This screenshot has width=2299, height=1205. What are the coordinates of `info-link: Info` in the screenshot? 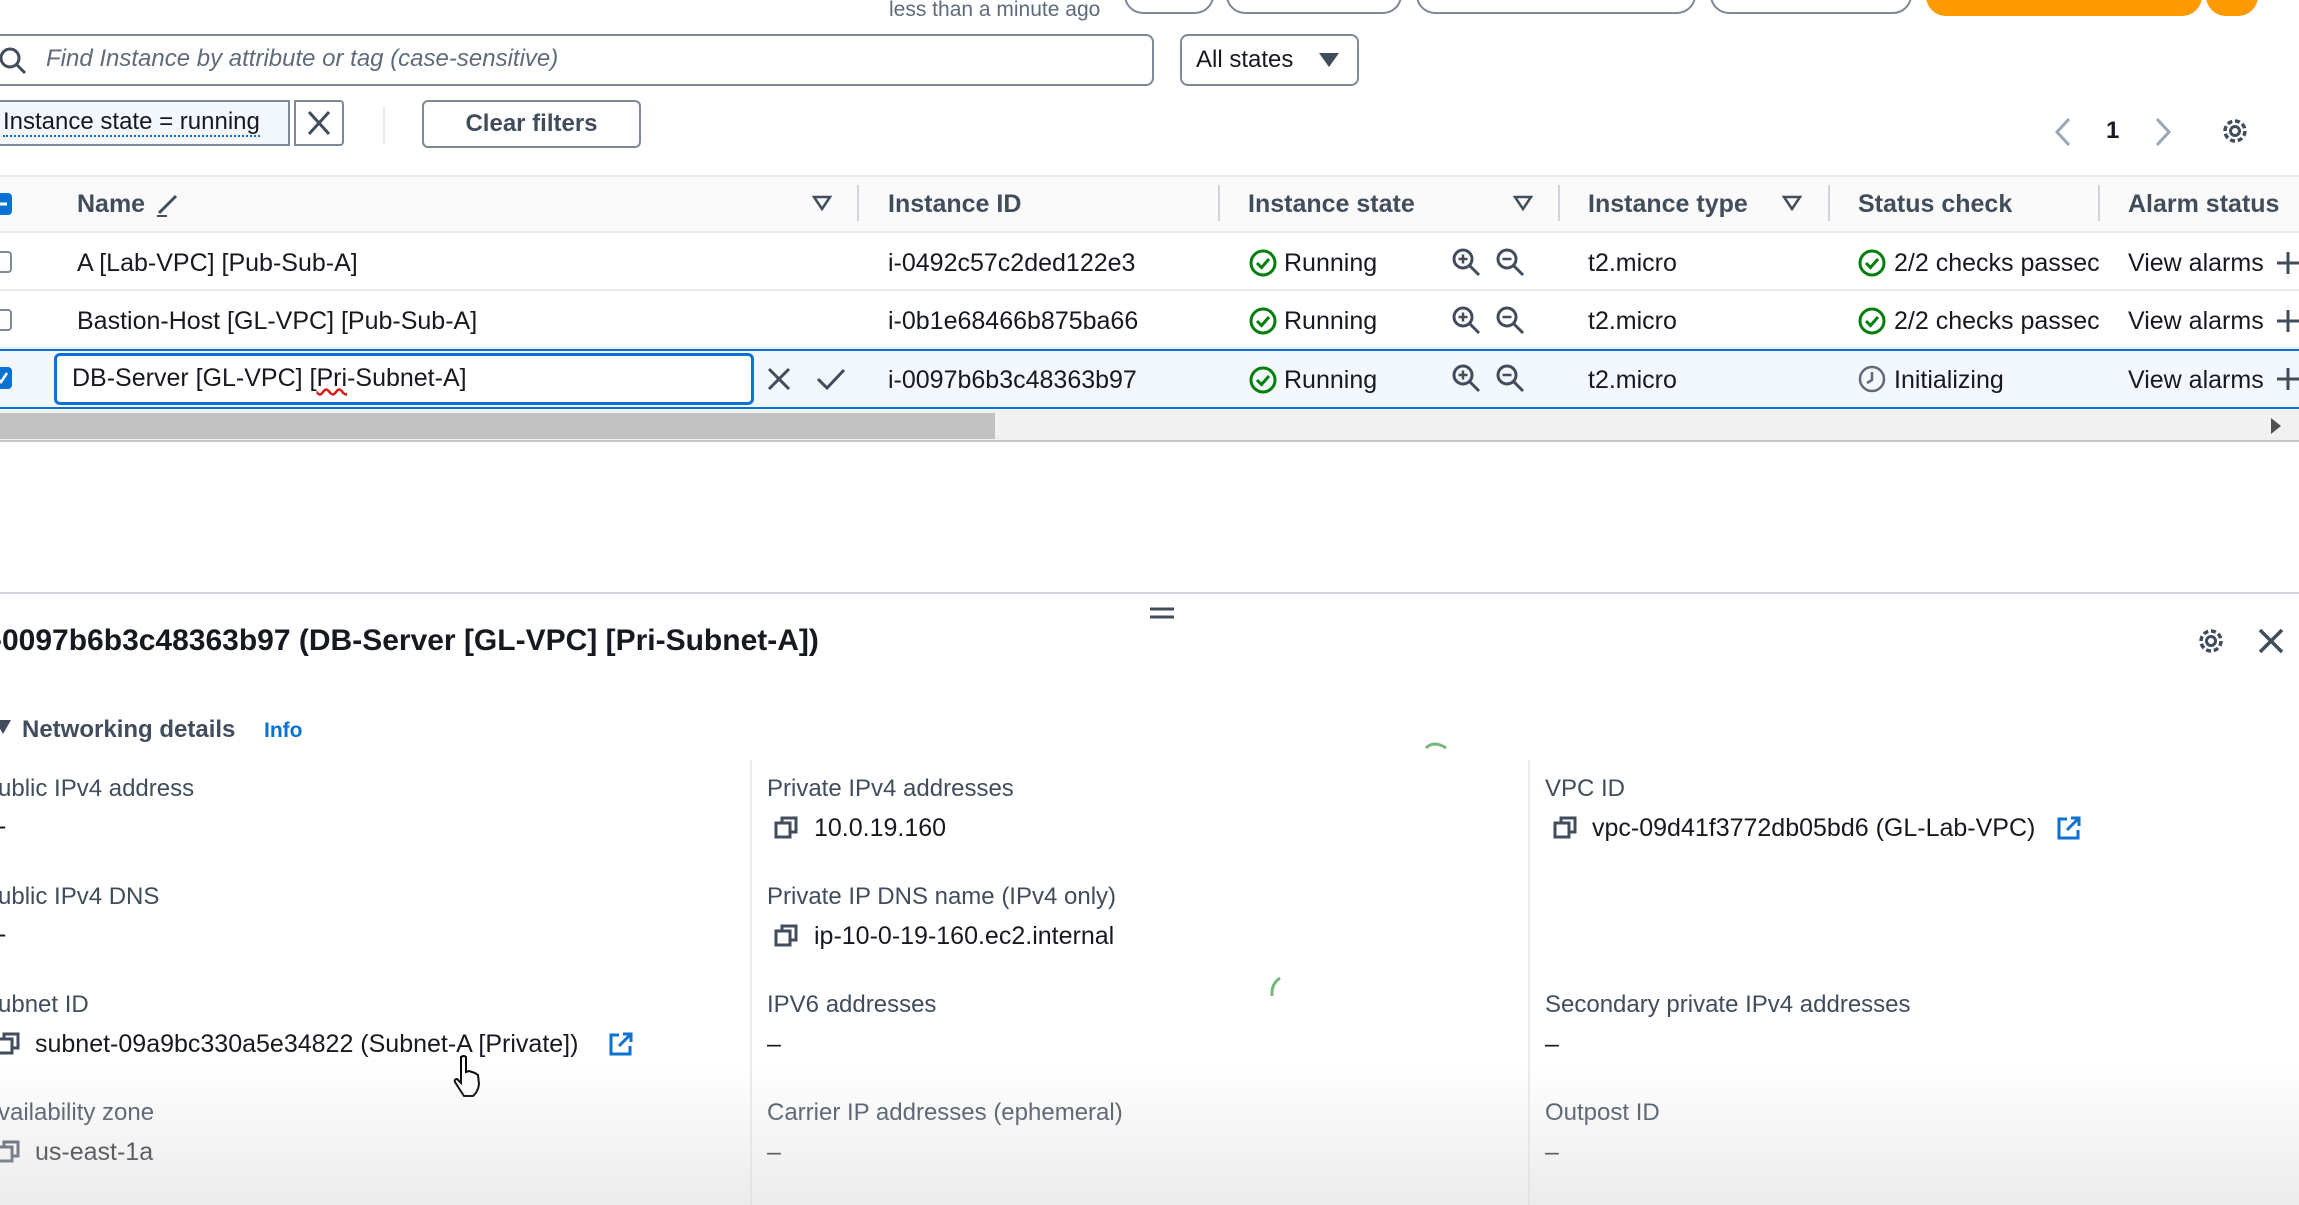 It's located at (283, 731).